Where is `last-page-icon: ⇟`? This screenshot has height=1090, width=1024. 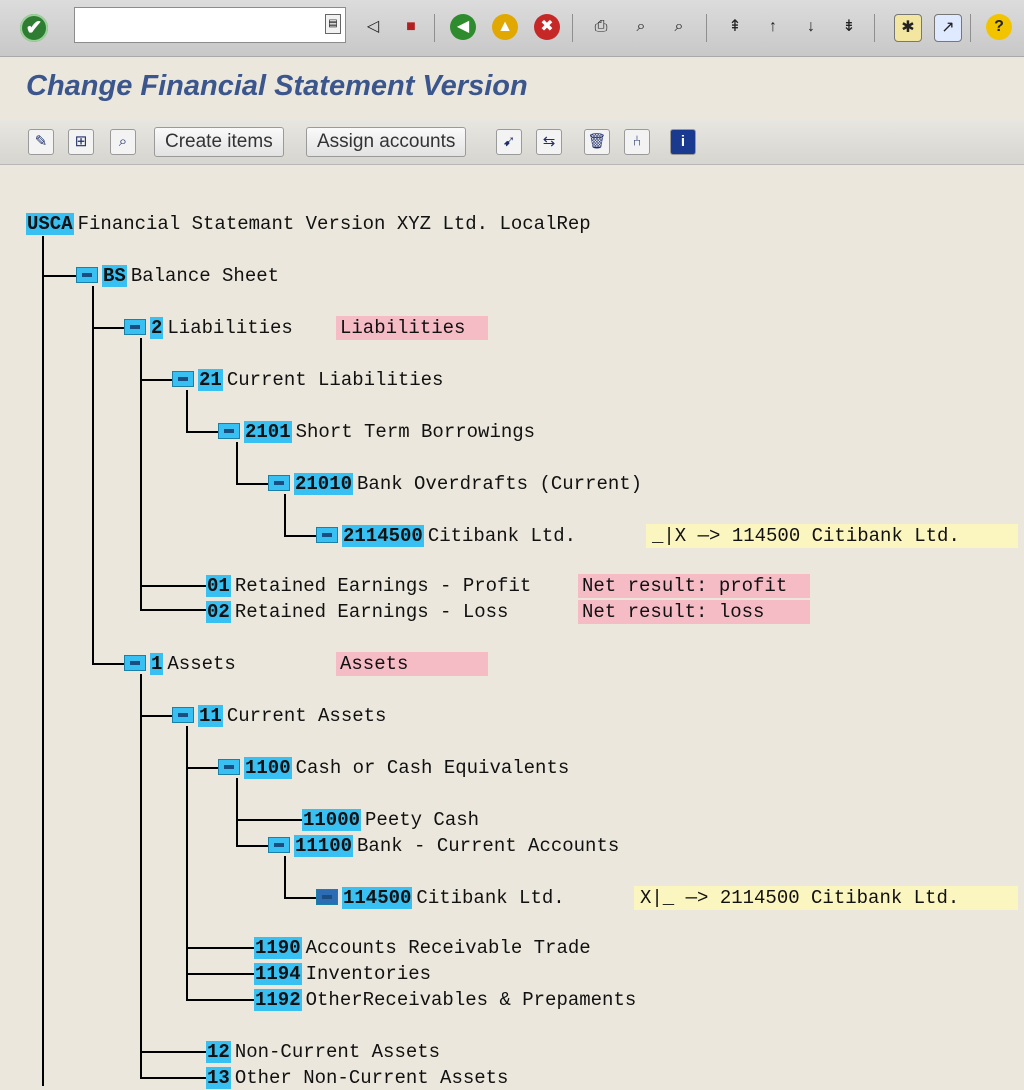
last-page-icon: ⇟ is located at coordinates (849, 27).